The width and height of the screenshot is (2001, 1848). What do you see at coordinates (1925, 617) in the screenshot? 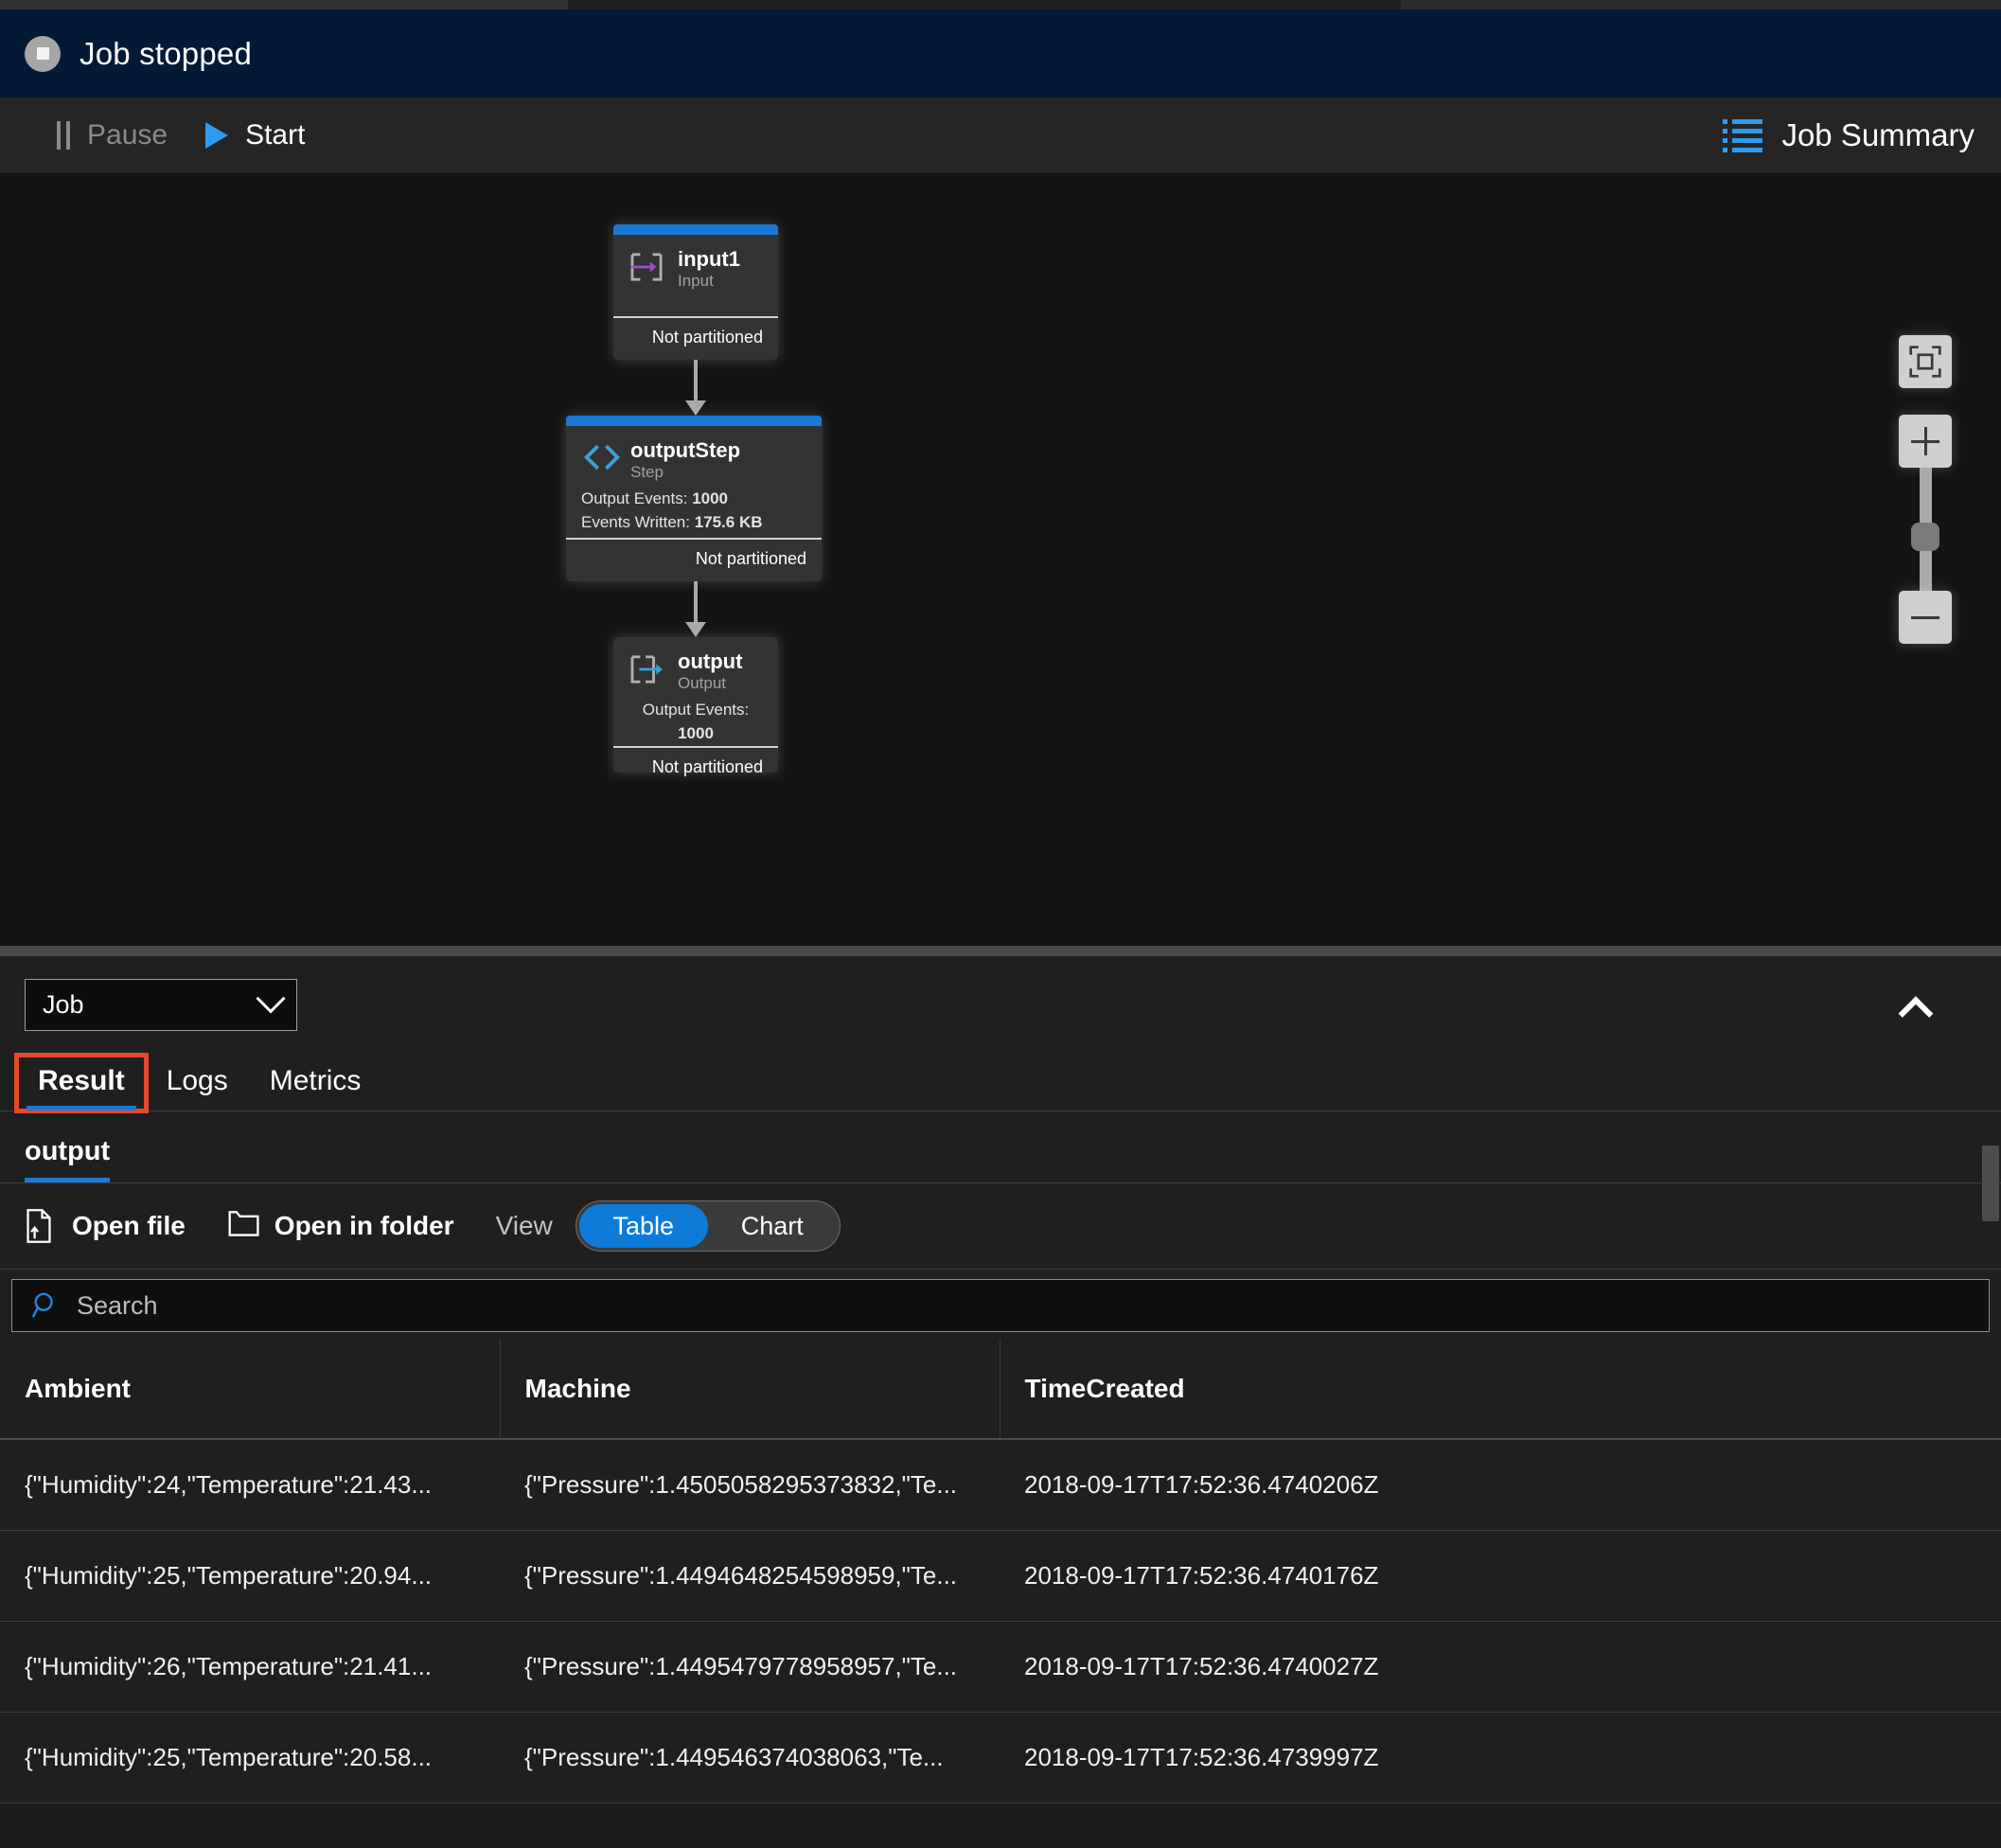
I see `zoom-out-button` at bounding box center [1925, 617].